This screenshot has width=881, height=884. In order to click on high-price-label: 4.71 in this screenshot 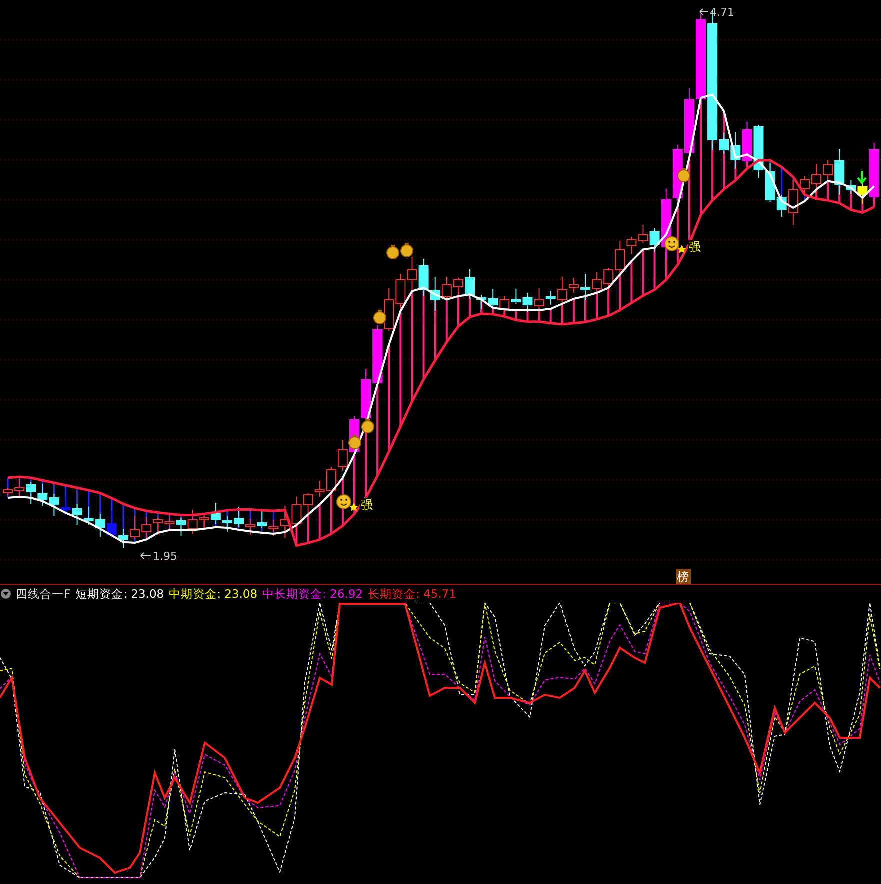, I will do `click(722, 12)`.